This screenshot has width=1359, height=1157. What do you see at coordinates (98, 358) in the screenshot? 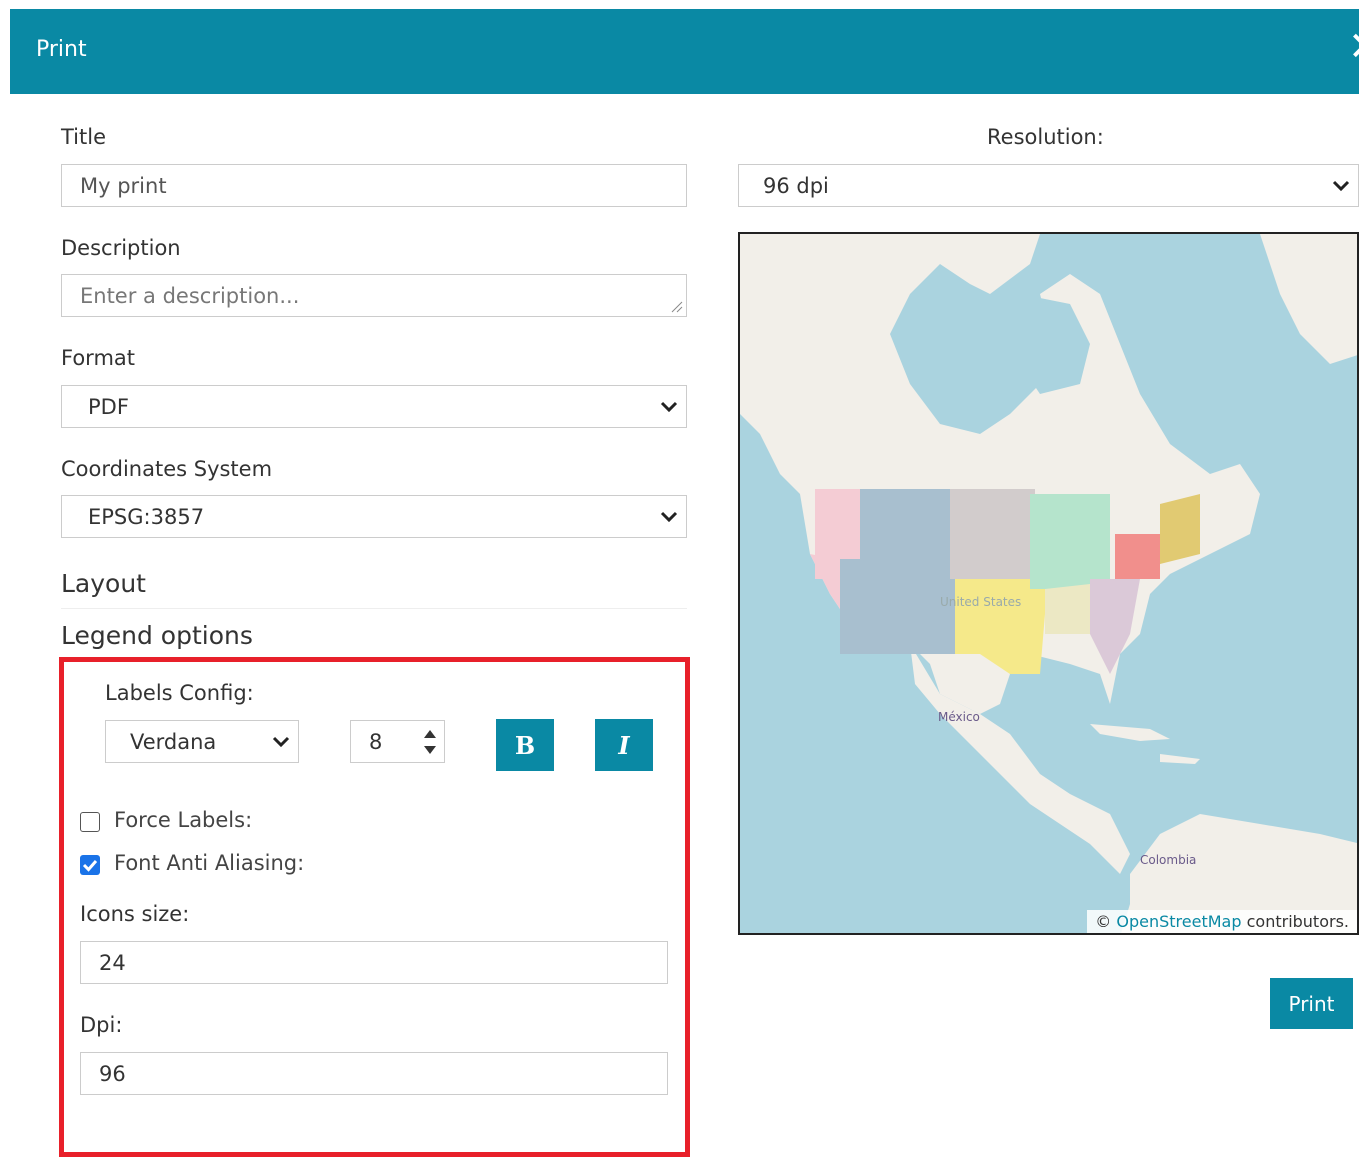
I see `format-label: Format` at bounding box center [98, 358].